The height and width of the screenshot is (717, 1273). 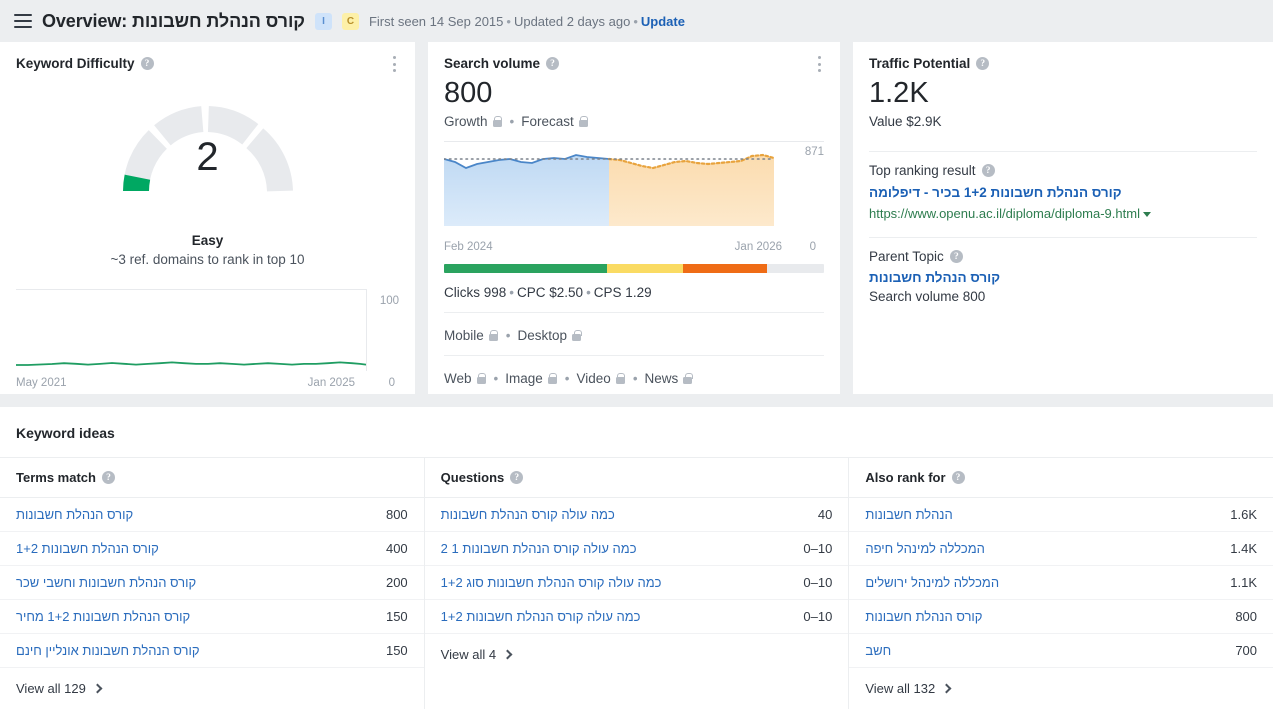 I want to click on kd-chart-right-axis, so click(x=366, y=330).